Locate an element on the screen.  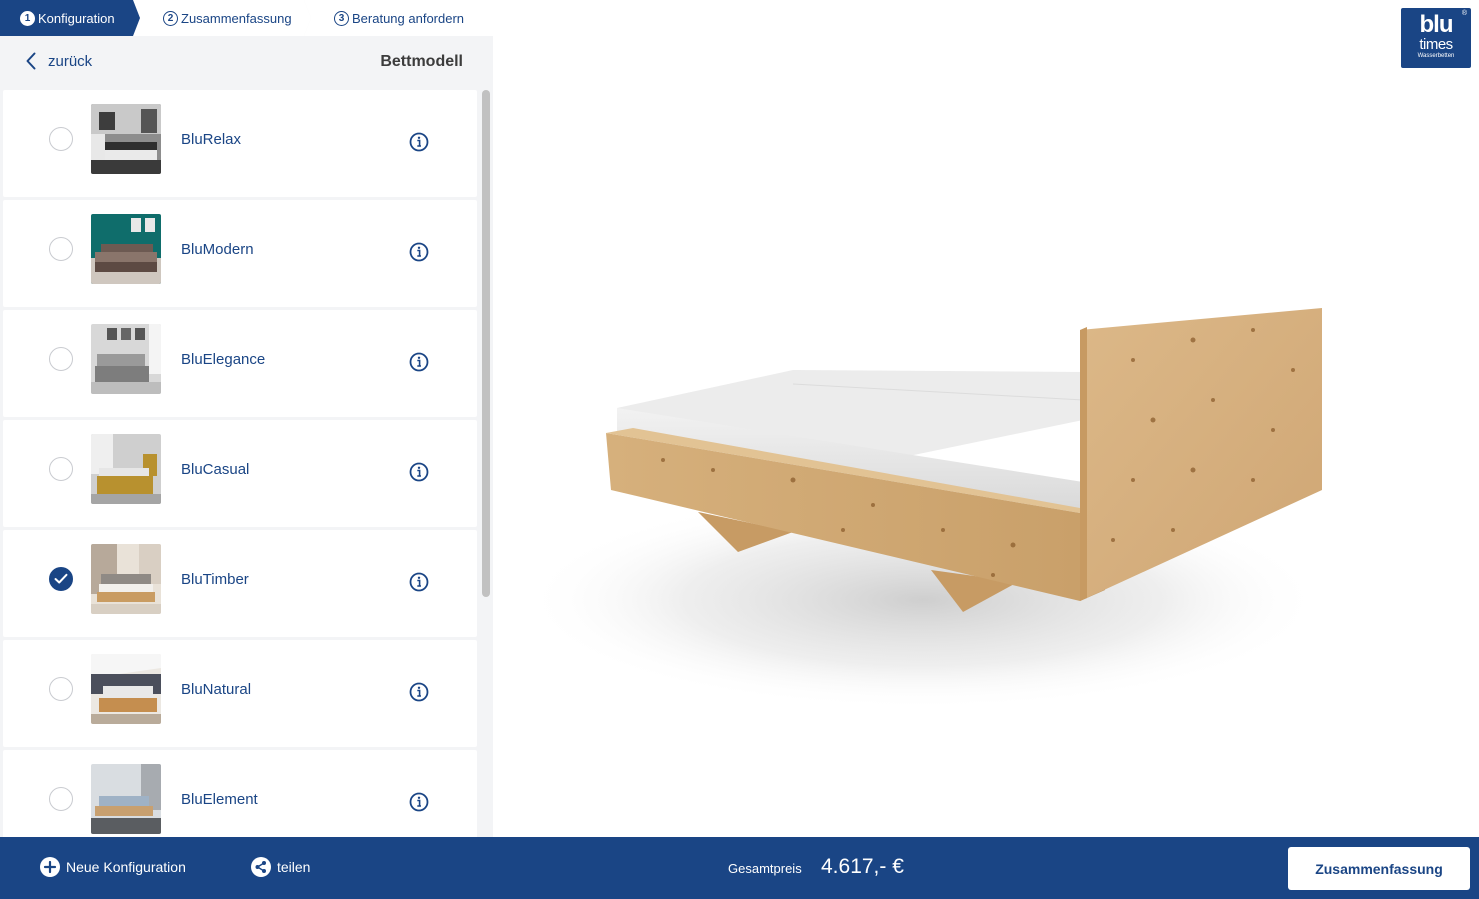
list-item-blumodern: BluModern is located at coordinates (240, 253).